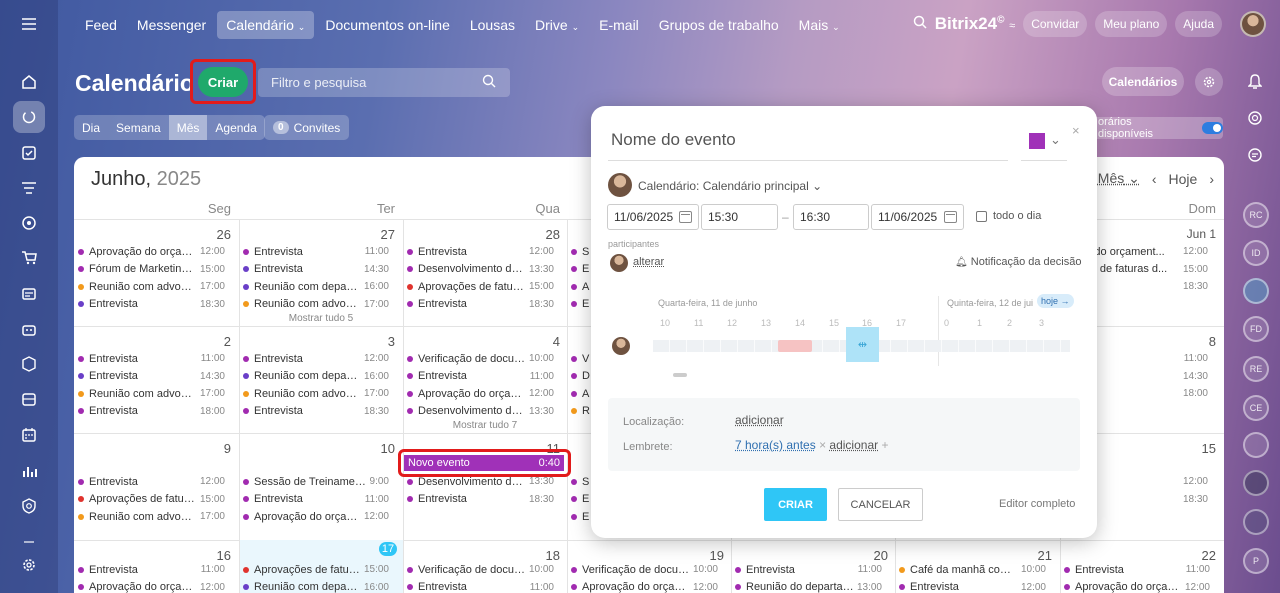  Describe the element at coordinates (1055, 24) in the screenshot. I see `invite-button: Convidar` at that location.